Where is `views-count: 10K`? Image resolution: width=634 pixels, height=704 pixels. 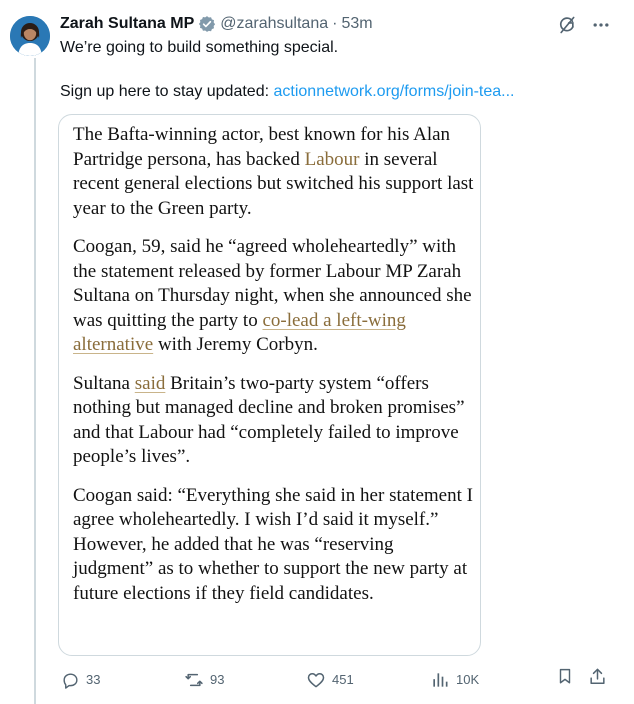 views-count: 10K is located at coordinates (468, 679).